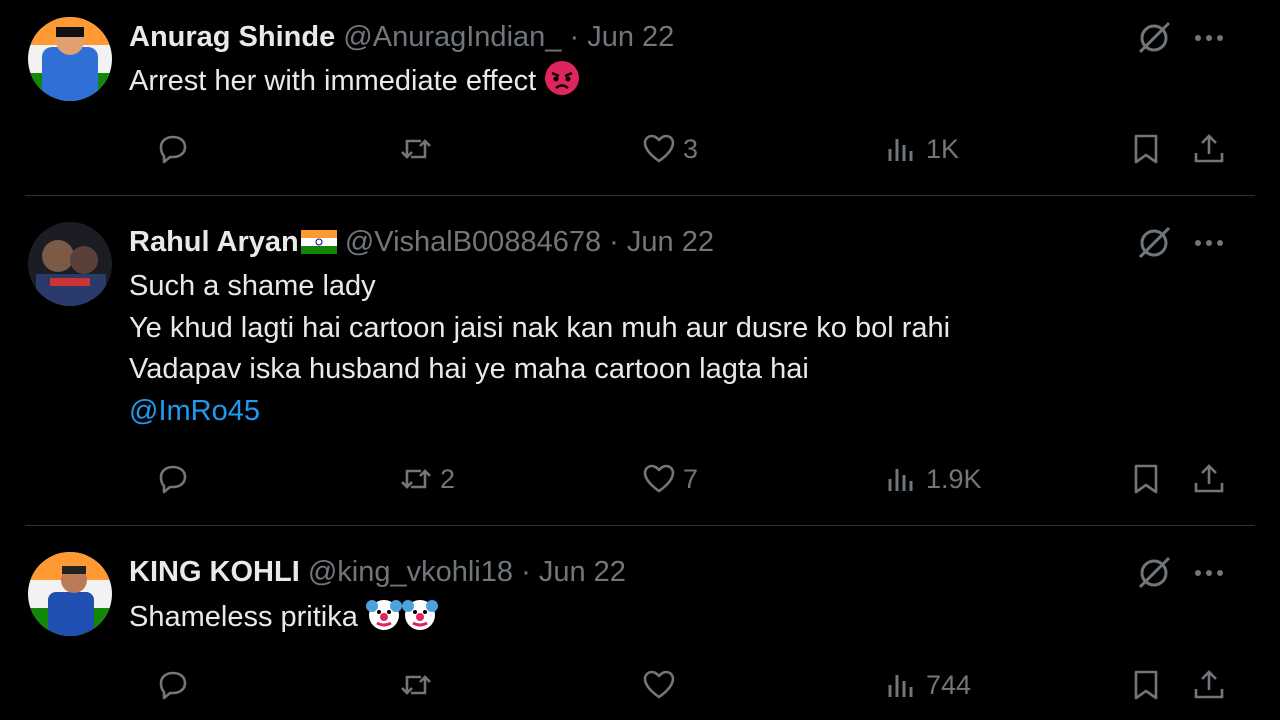 Image resolution: width=1280 pixels, height=720 pixels. What do you see at coordinates (562, 78) in the screenshot?
I see `angry-face-icon` at bounding box center [562, 78].